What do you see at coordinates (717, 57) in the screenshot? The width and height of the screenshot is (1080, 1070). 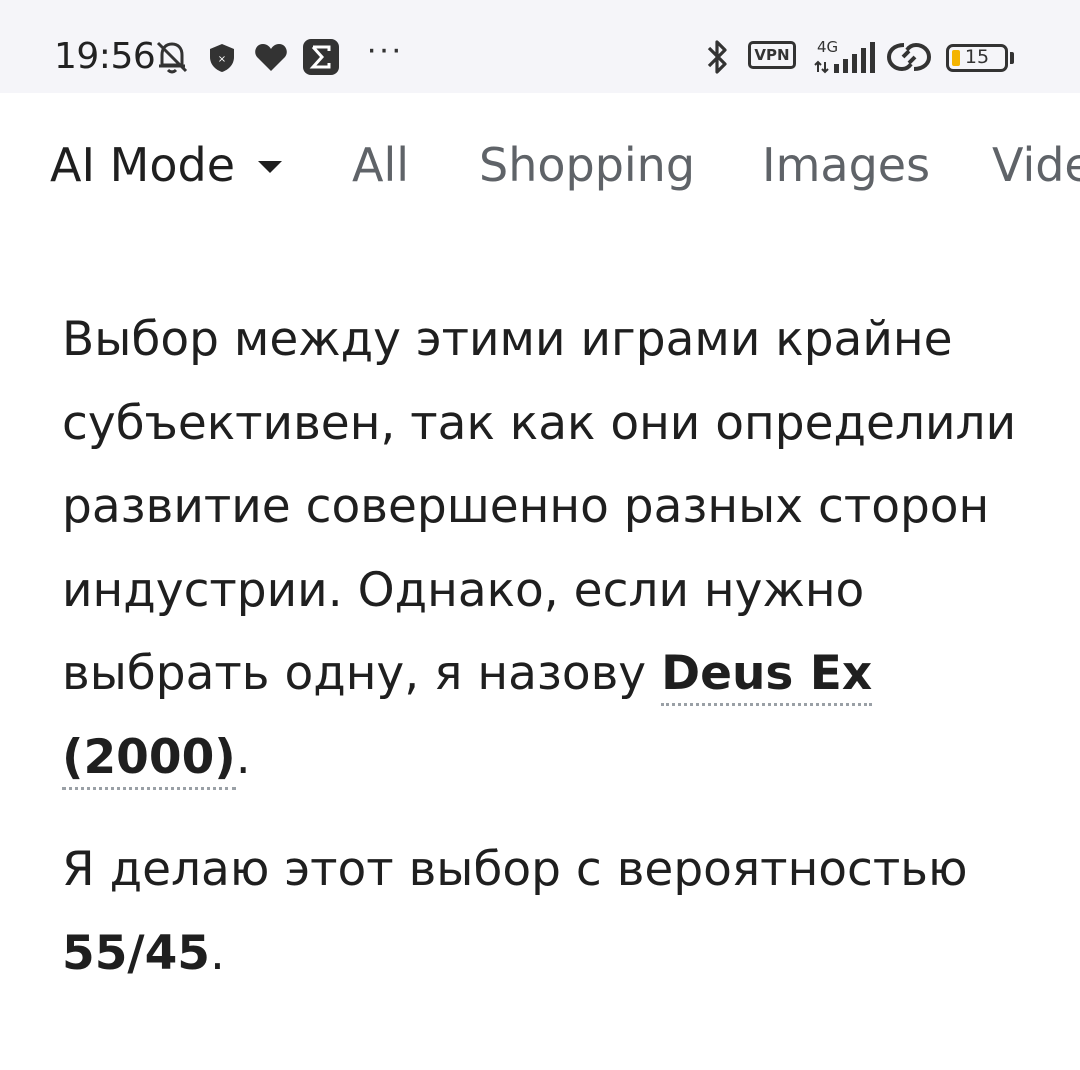 I see `bluetooth-icon` at bounding box center [717, 57].